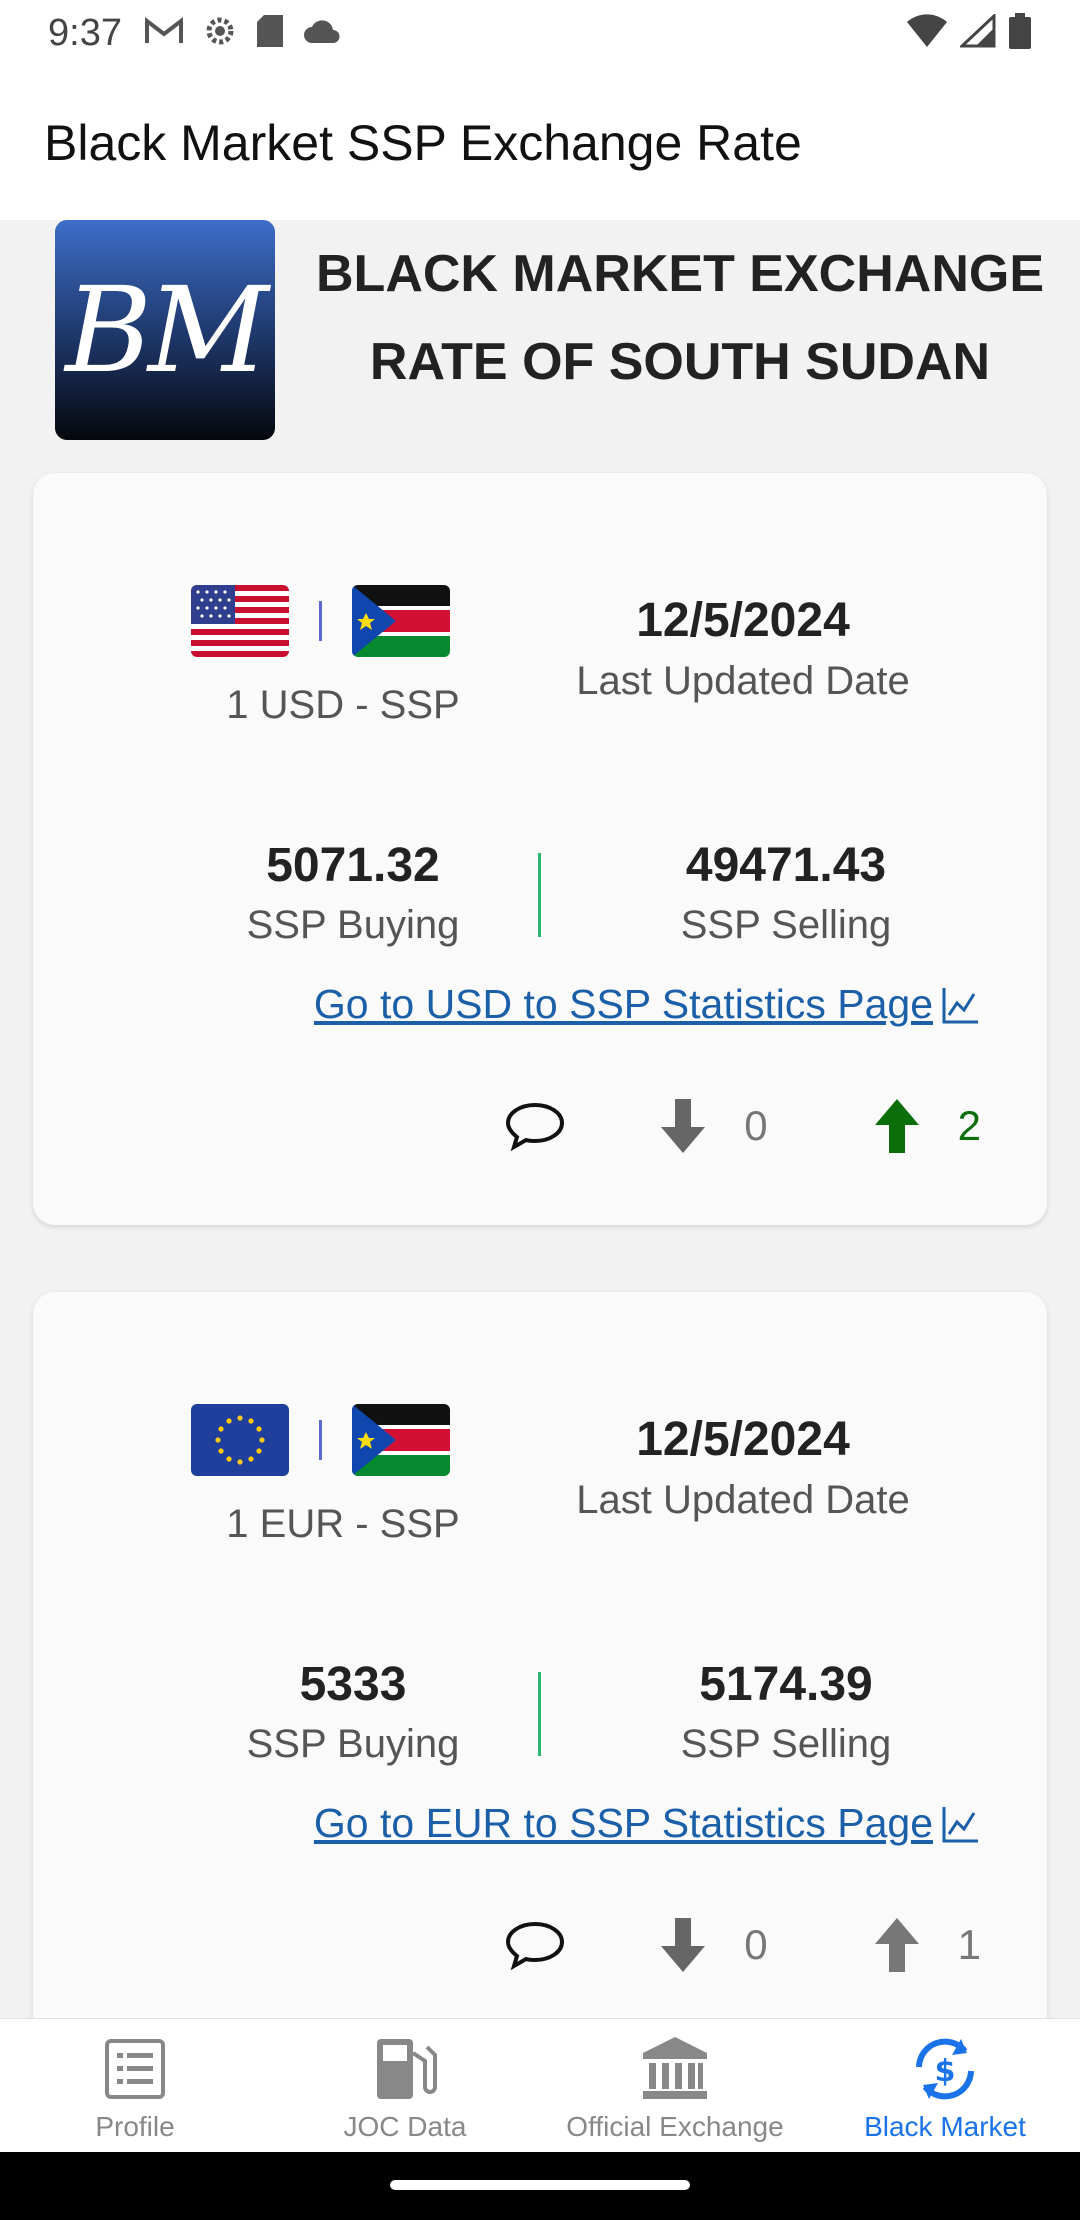 Image resolution: width=1080 pixels, height=2220 pixels. What do you see at coordinates (407, 2069) in the screenshot?
I see `fuel-pump-icon` at bounding box center [407, 2069].